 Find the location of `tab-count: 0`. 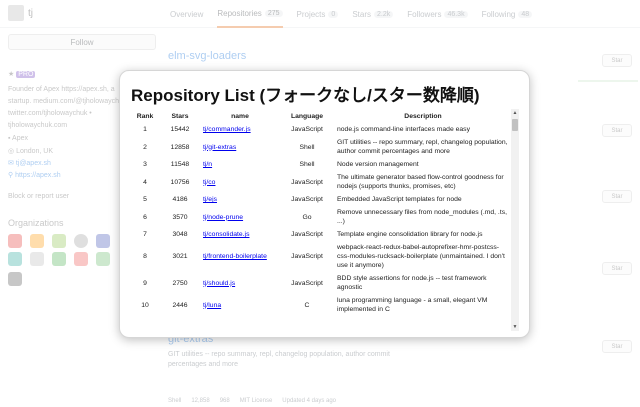

tab-count: 0 is located at coordinates (333, 14).